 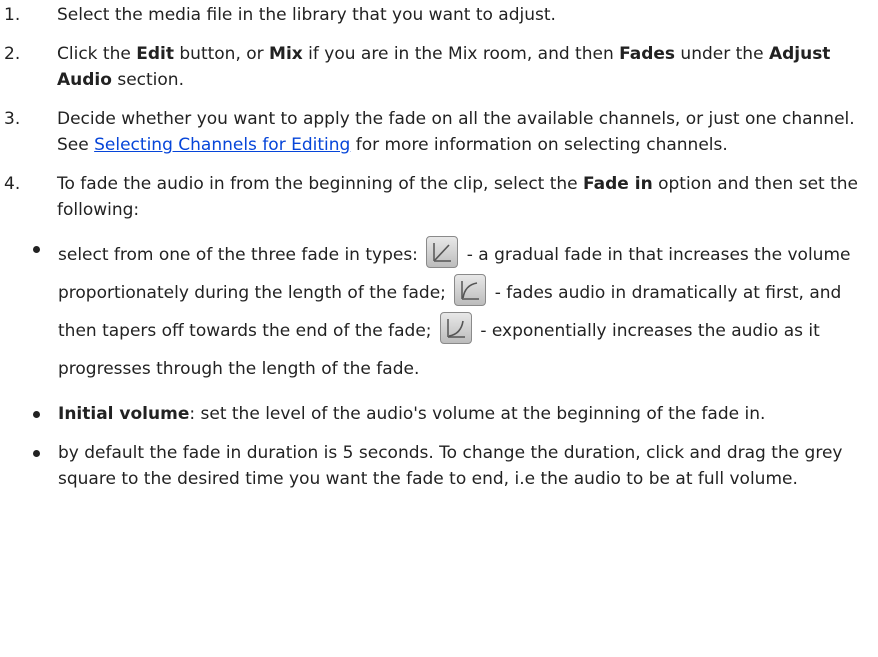 I want to click on step-text: section., so click(x=147, y=80).